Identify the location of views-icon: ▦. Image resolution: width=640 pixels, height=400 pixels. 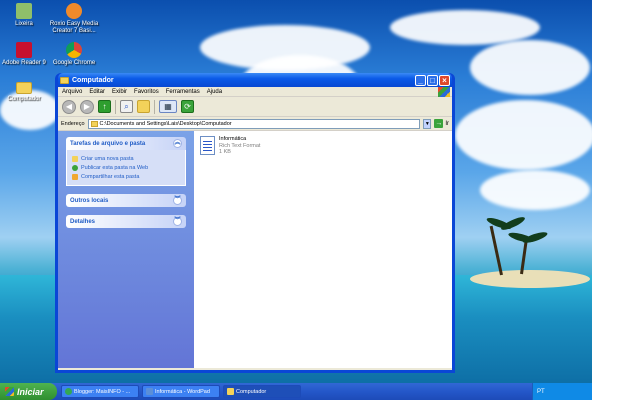
(168, 106).